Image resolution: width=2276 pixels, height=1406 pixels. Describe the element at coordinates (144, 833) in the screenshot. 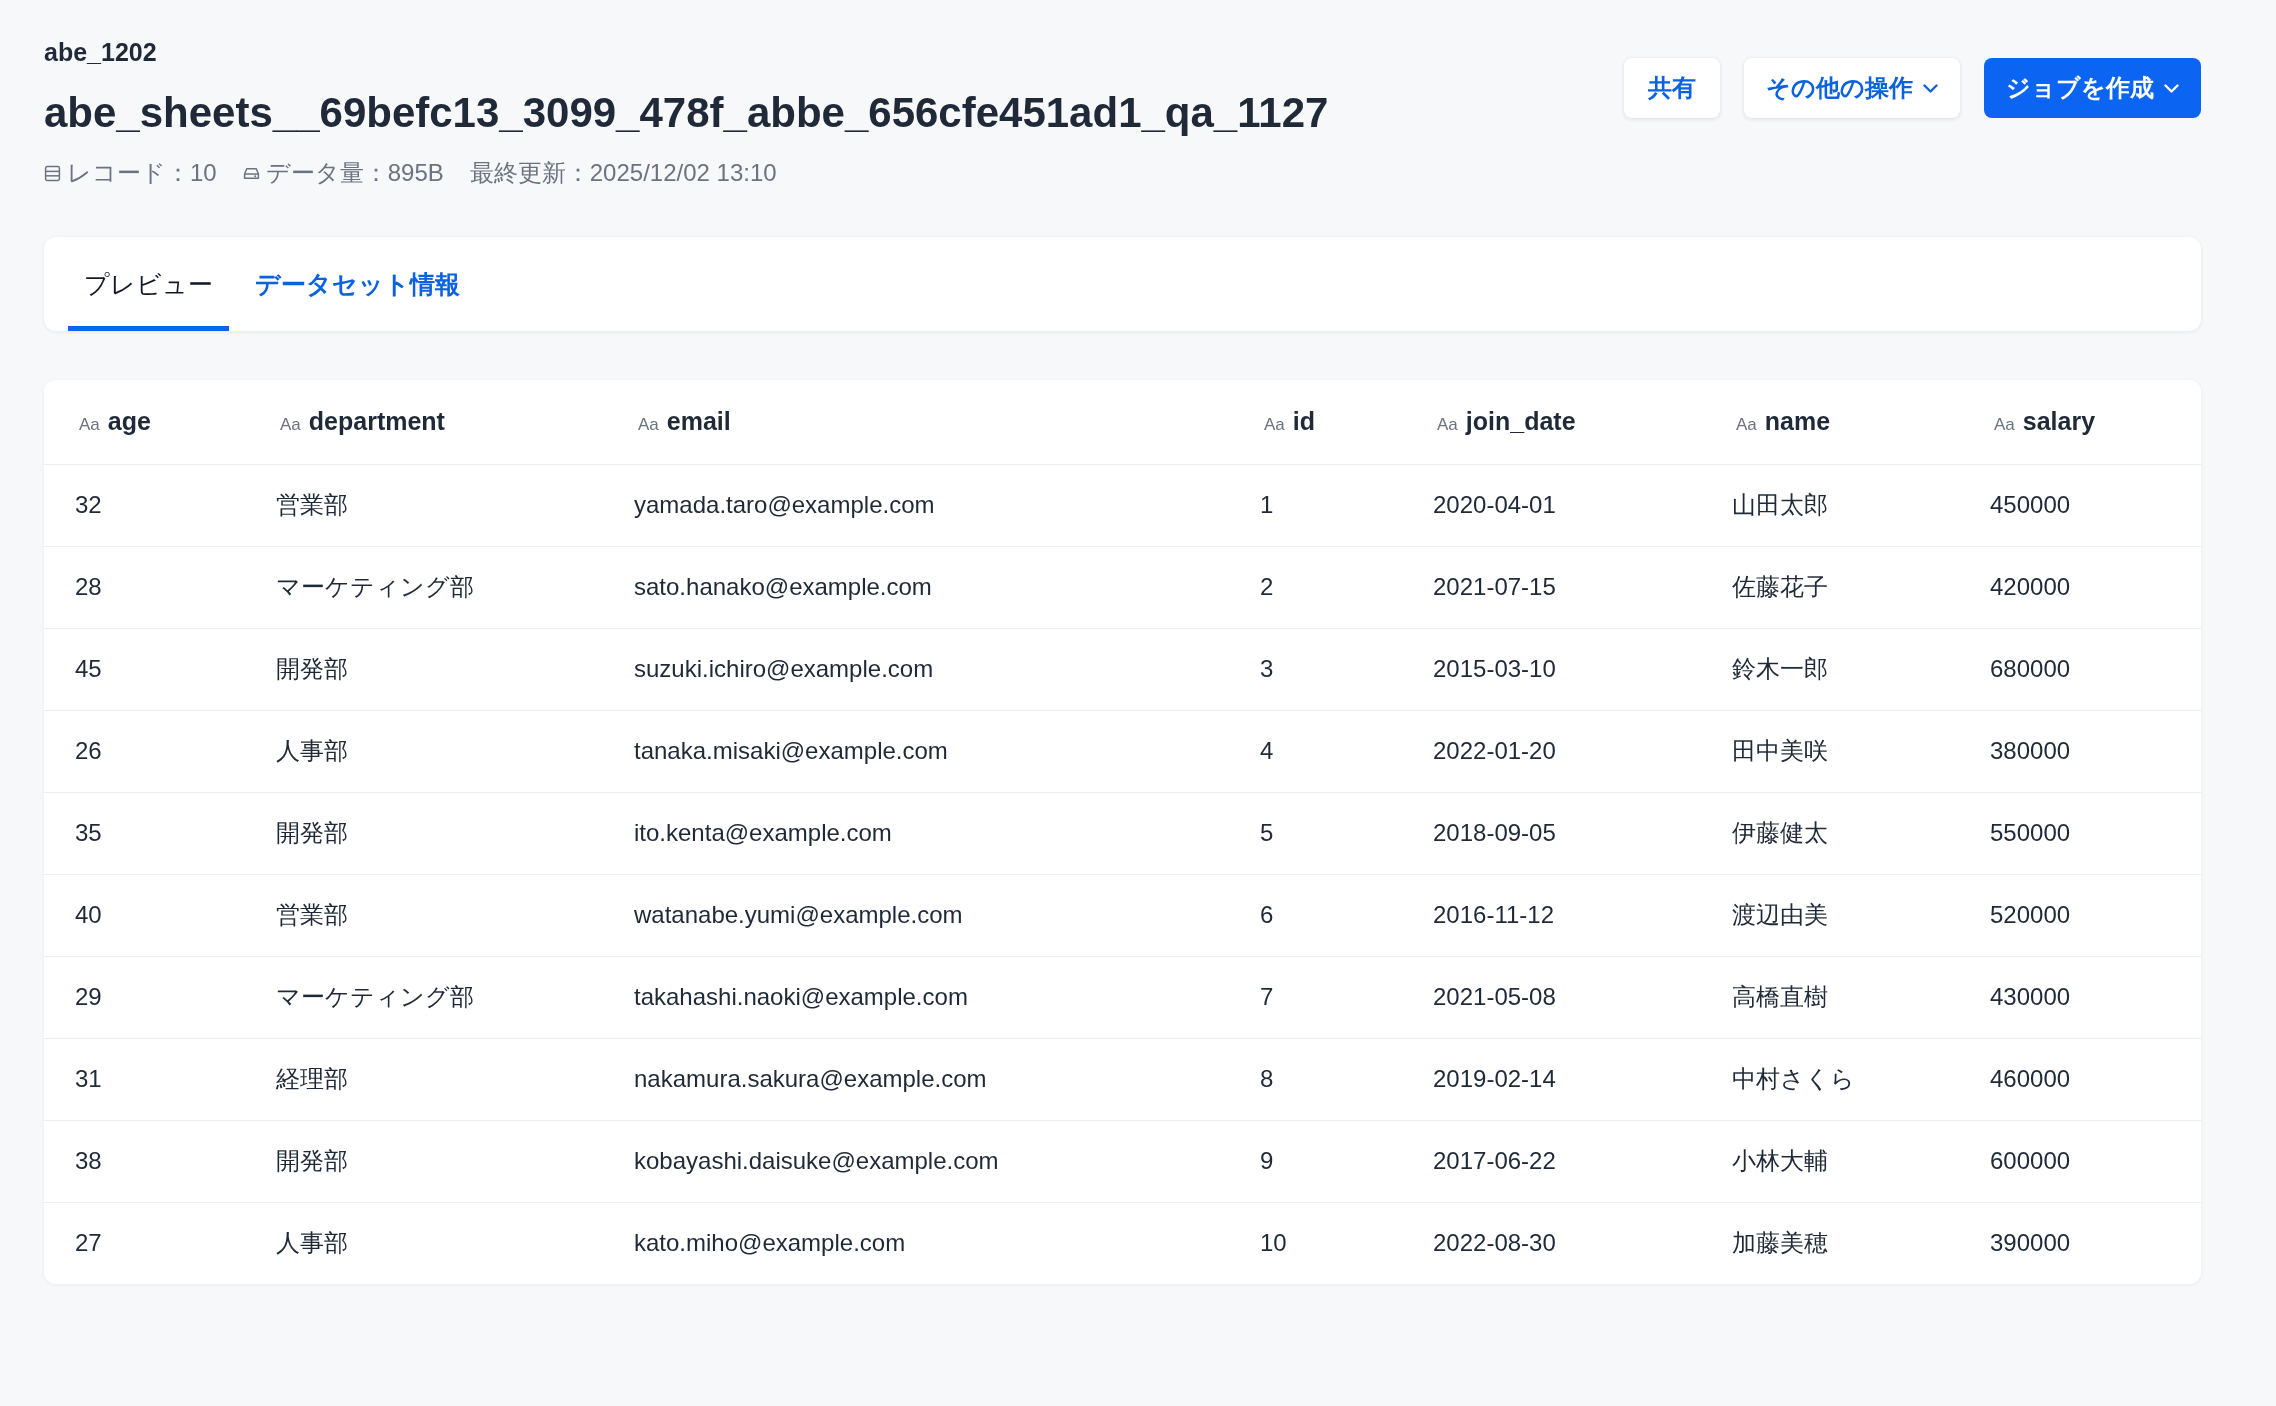

I see `table-cell: 35` at that location.